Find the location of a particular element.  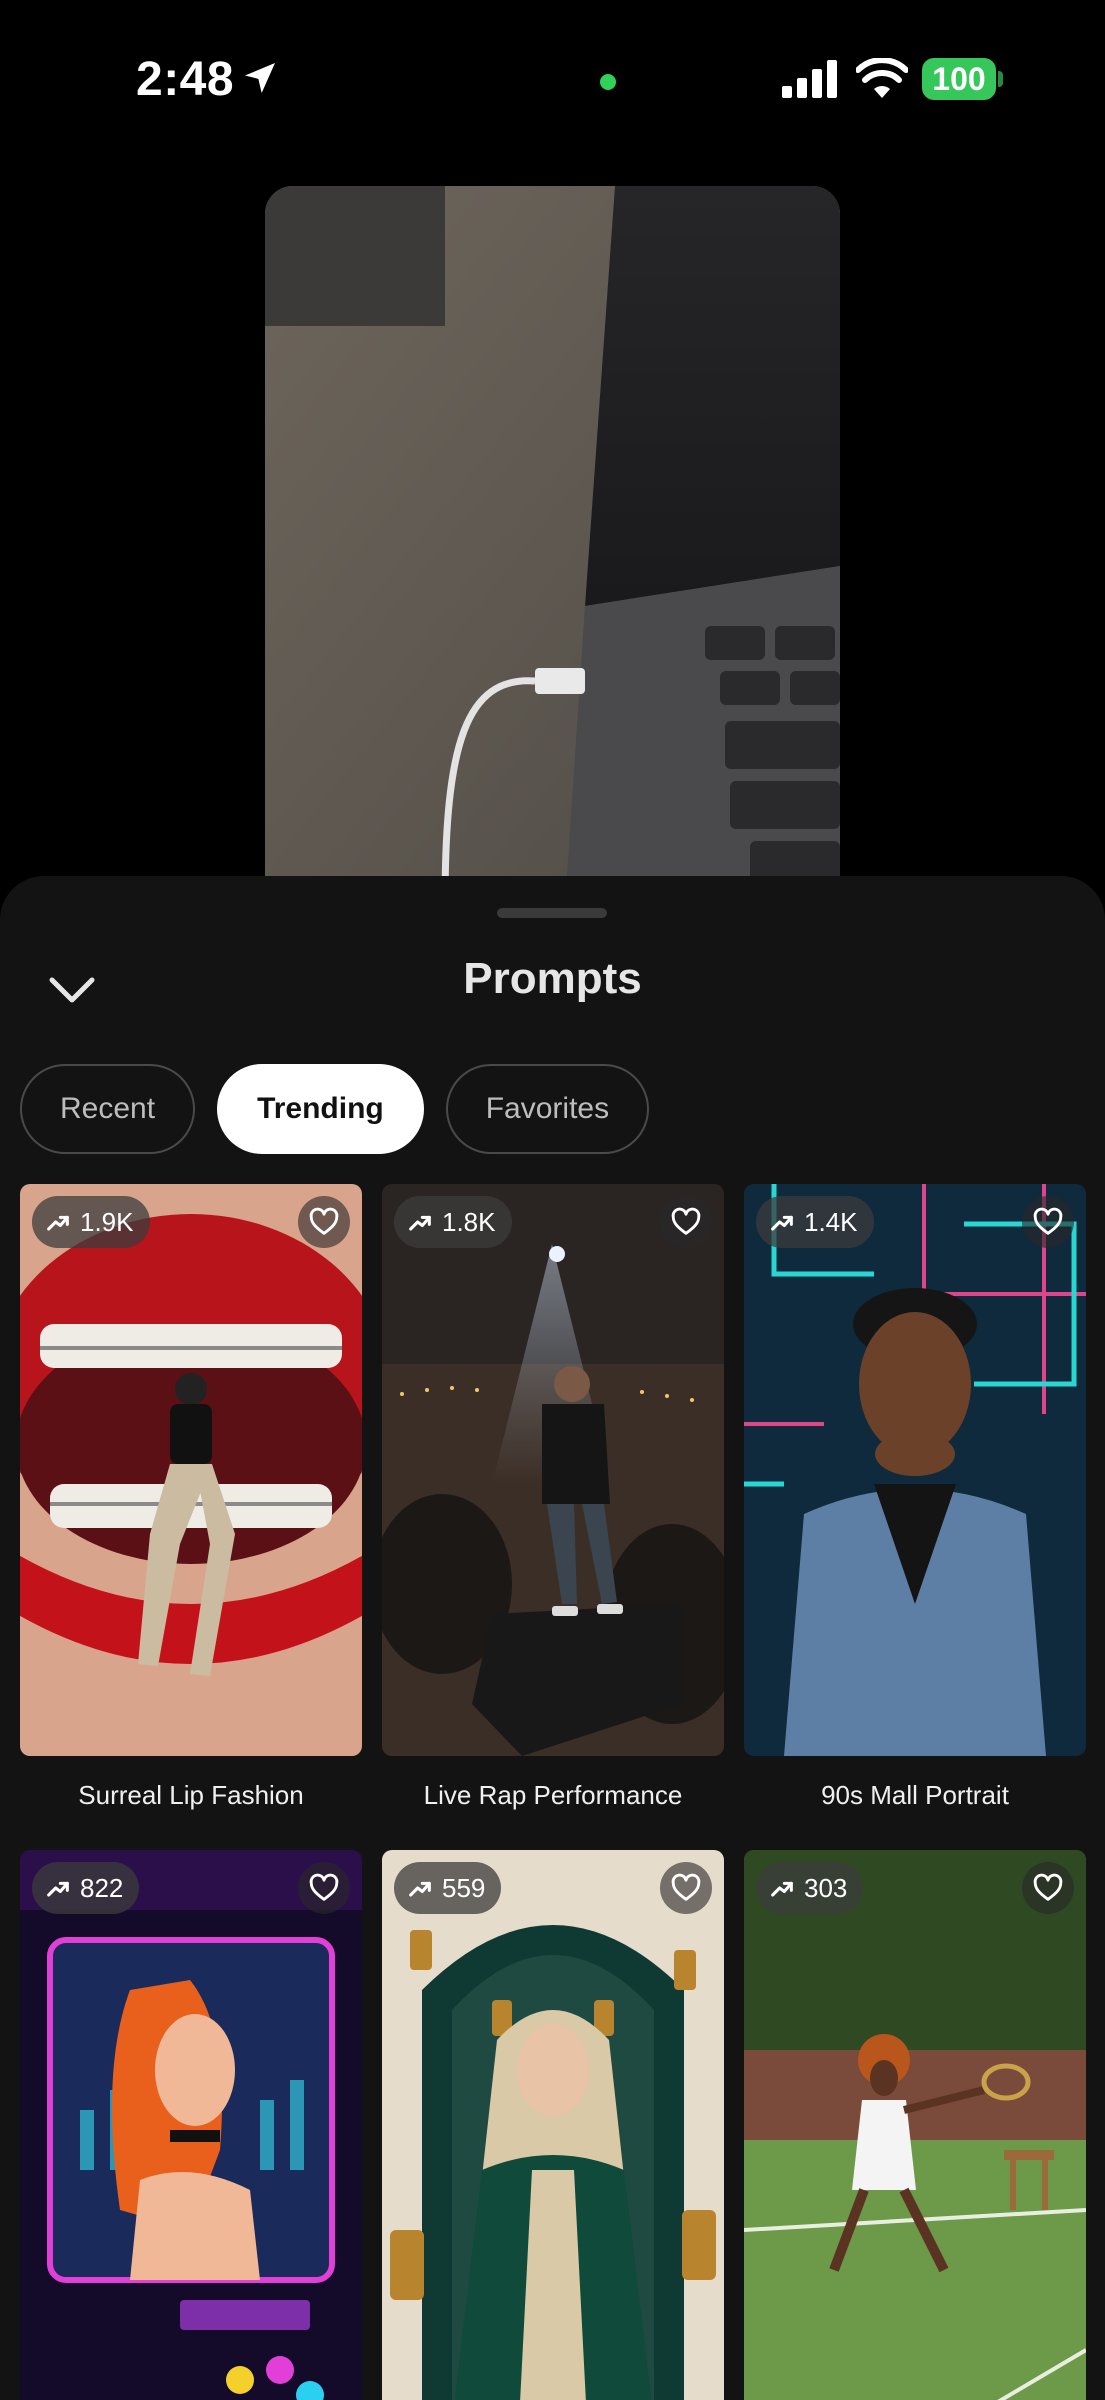

prompt-title: Live Rap Performance is located at coordinates (553, 1795).